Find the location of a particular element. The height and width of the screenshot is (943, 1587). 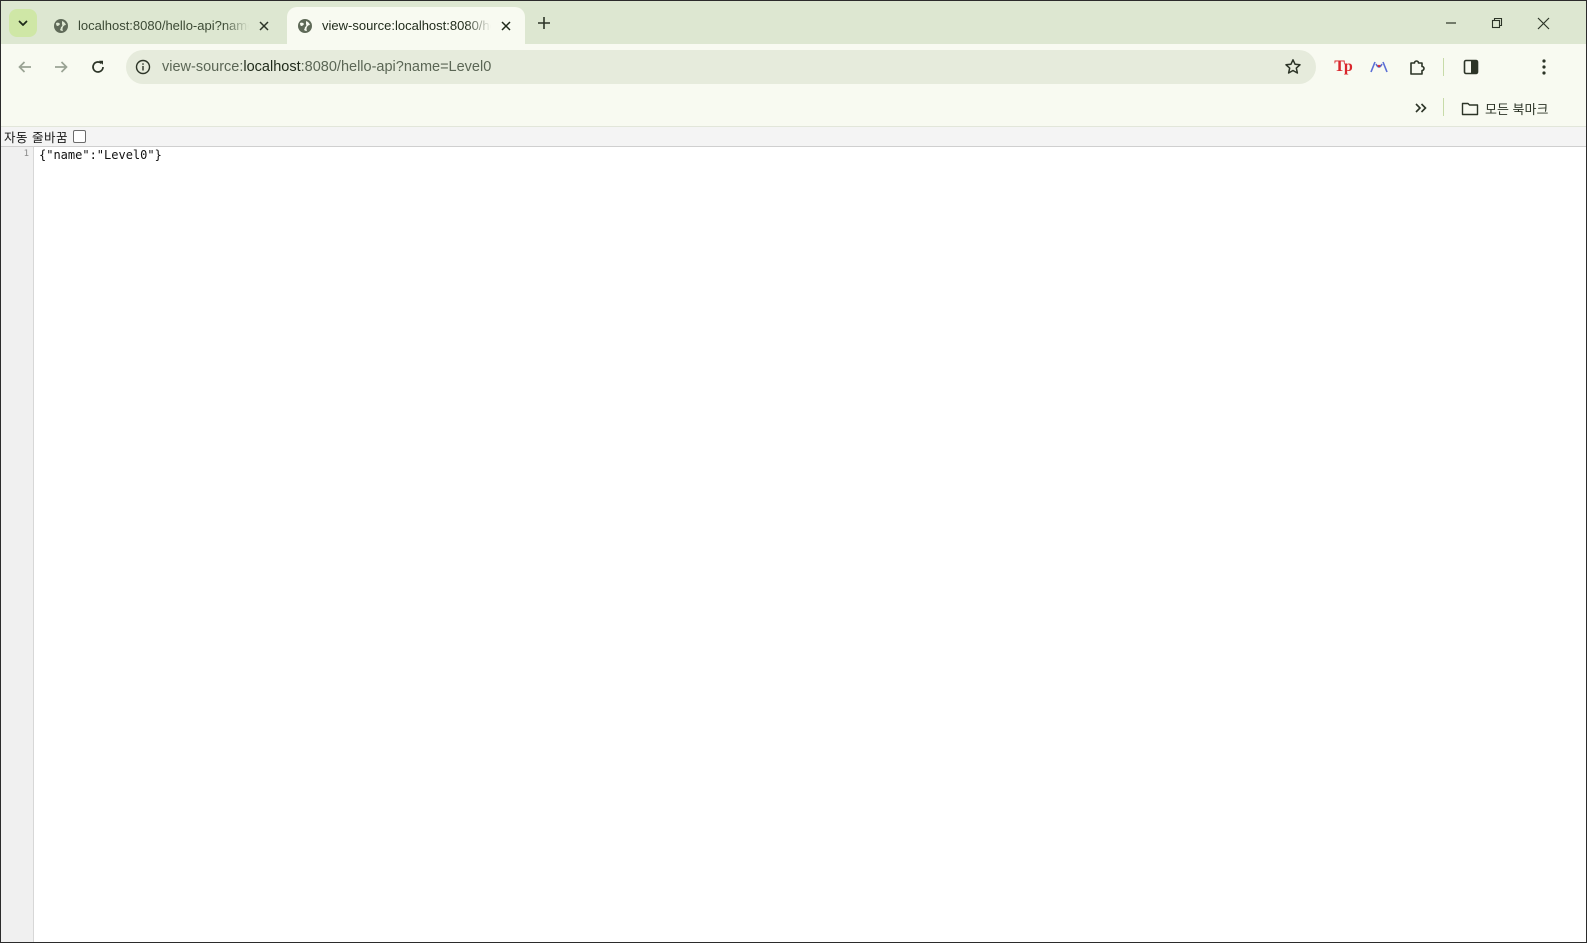

extension-tp-button: Tp is located at coordinates (1343, 67).